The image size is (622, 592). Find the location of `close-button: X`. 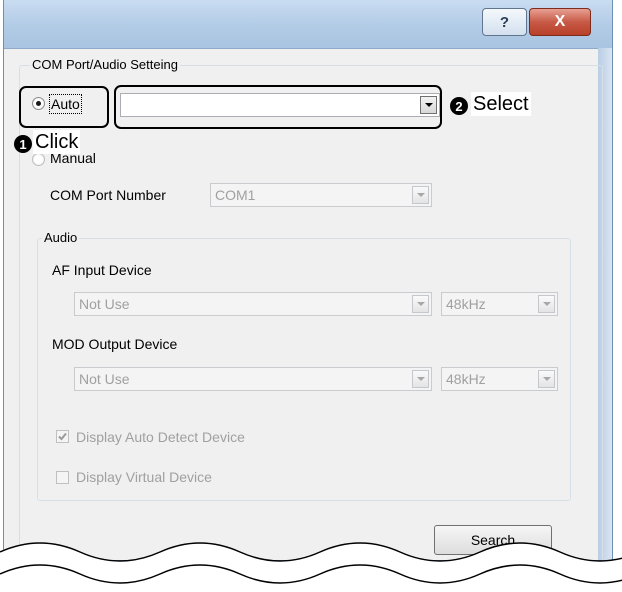

close-button: X is located at coordinates (560, 22).